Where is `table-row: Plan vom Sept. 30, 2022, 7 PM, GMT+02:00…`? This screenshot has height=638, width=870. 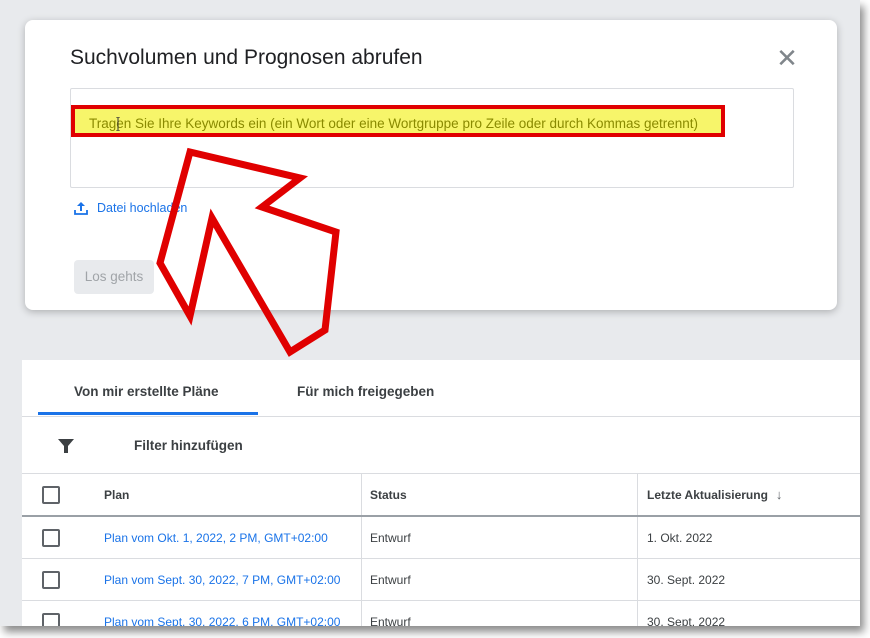 table-row: Plan vom Sept. 30, 2022, 7 PM, GMT+02:00… is located at coordinates (441, 580).